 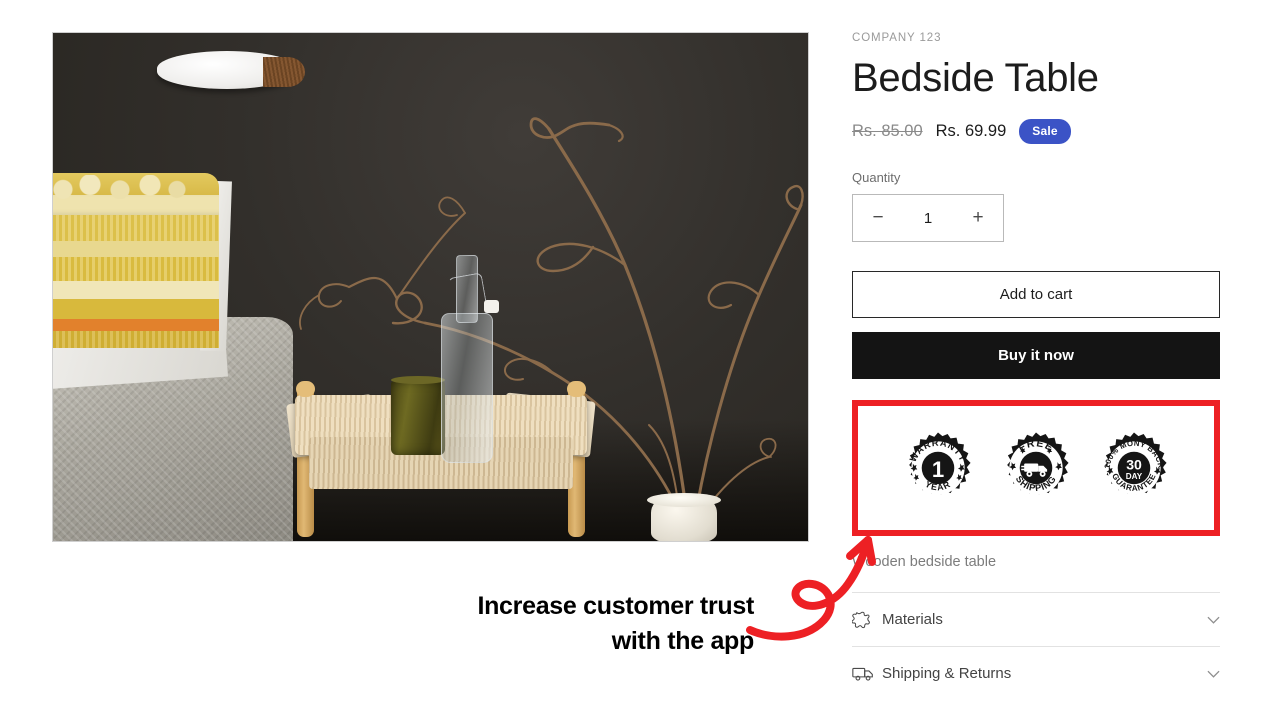 What do you see at coordinates (418, 418) in the screenshot?
I see `green-glass-tumbler` at bounding box center [418, 418].